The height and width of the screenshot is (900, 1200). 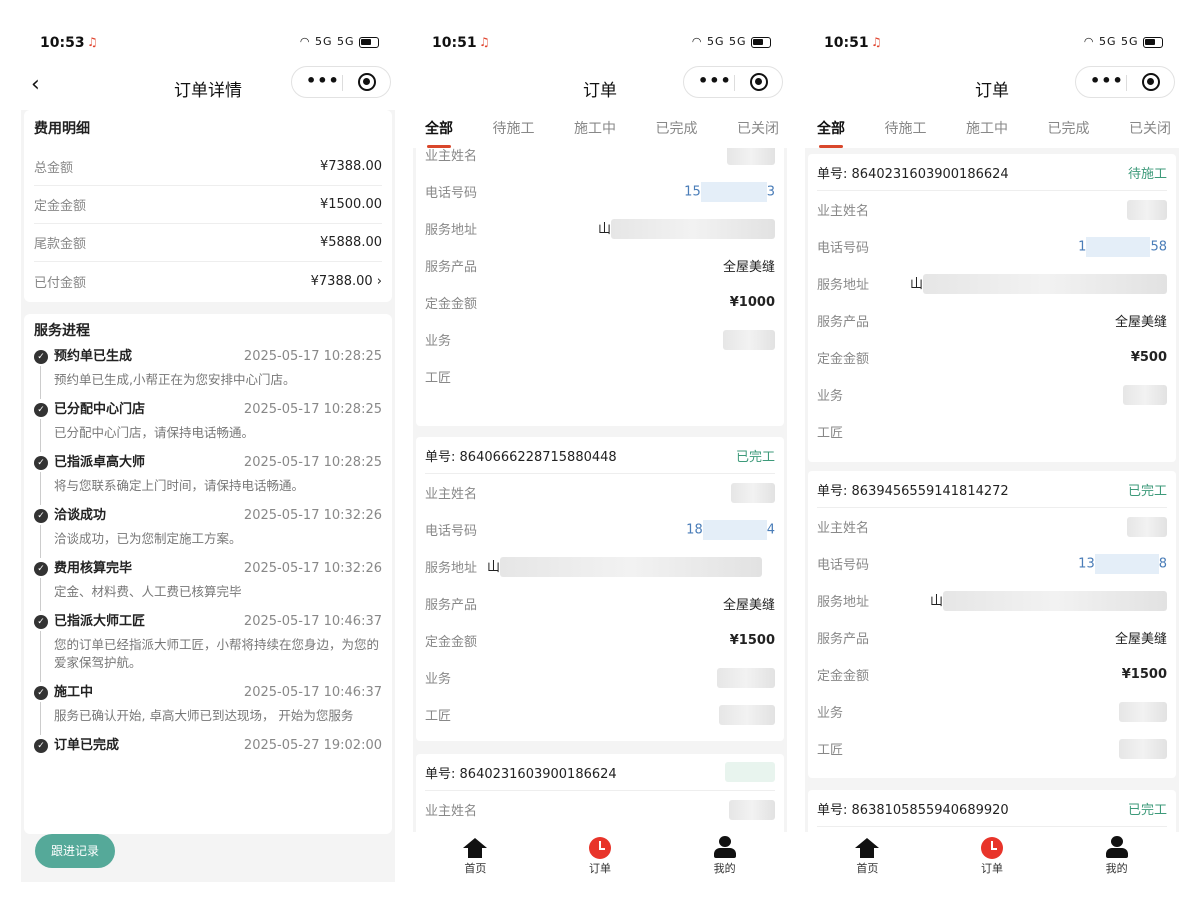 What do you see at coordinates (600, 455) in the screenshot?
I see `order-header: 单号: 8640666228715880448 已完工` at bounding box center [600, 455].